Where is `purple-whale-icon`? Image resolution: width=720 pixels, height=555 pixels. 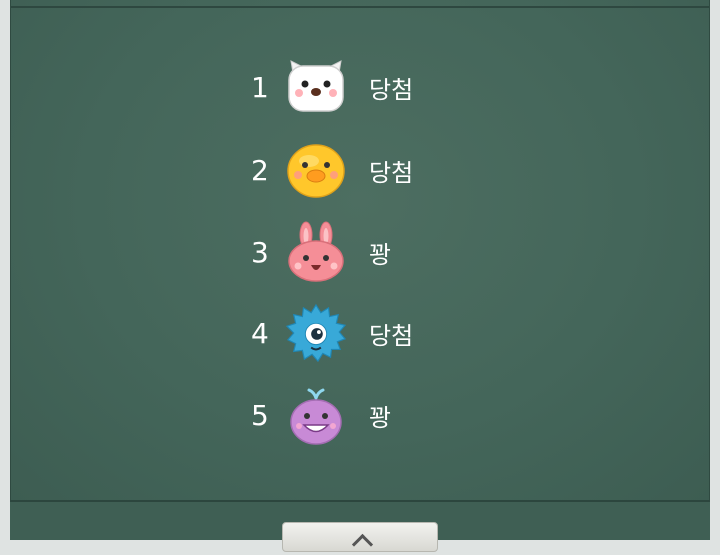 purple-whale-icon is located at coordinates (316, 415).